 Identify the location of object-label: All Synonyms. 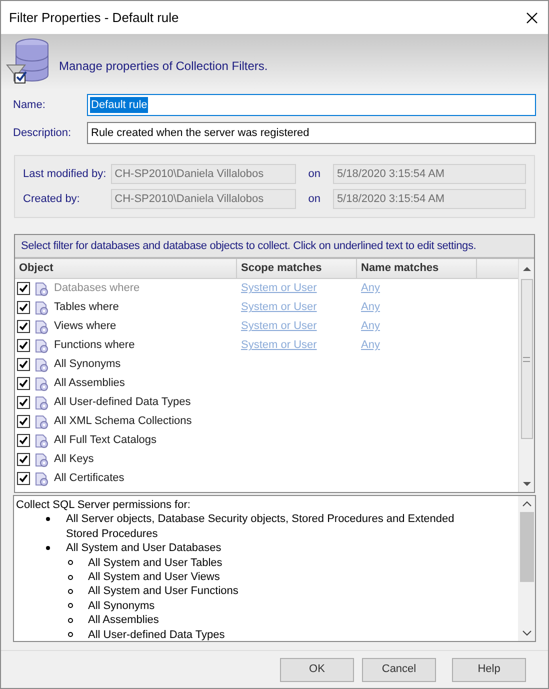
(87, 364).